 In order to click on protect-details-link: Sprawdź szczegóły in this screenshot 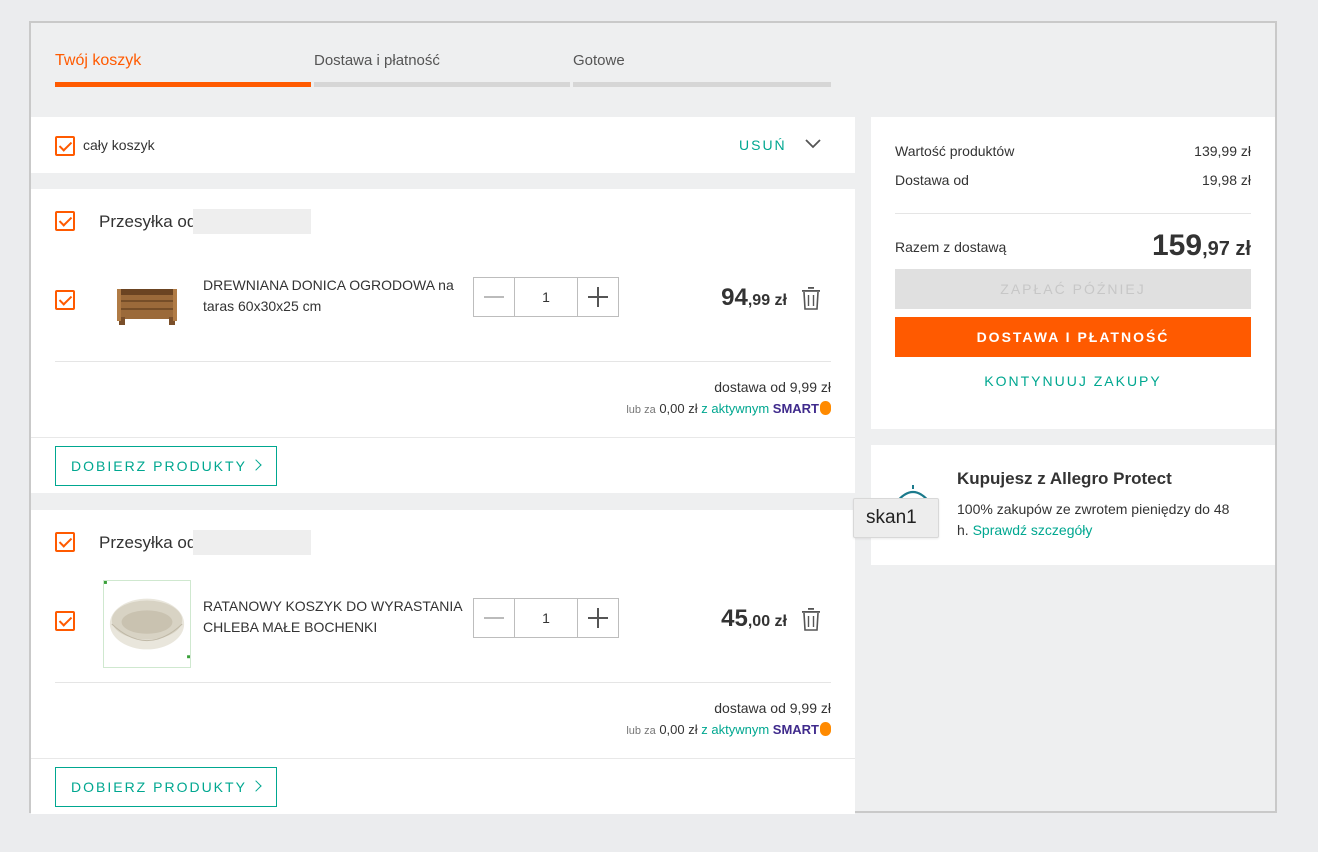, I will do `click(1033, 530)`.